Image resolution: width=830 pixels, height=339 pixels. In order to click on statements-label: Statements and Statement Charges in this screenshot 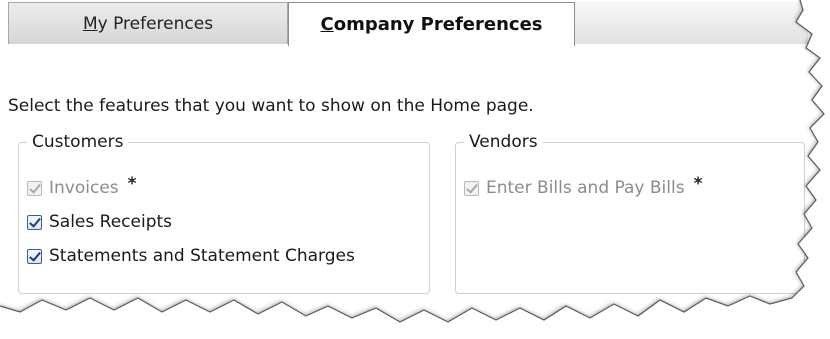, I will do `click(202, 256)`.